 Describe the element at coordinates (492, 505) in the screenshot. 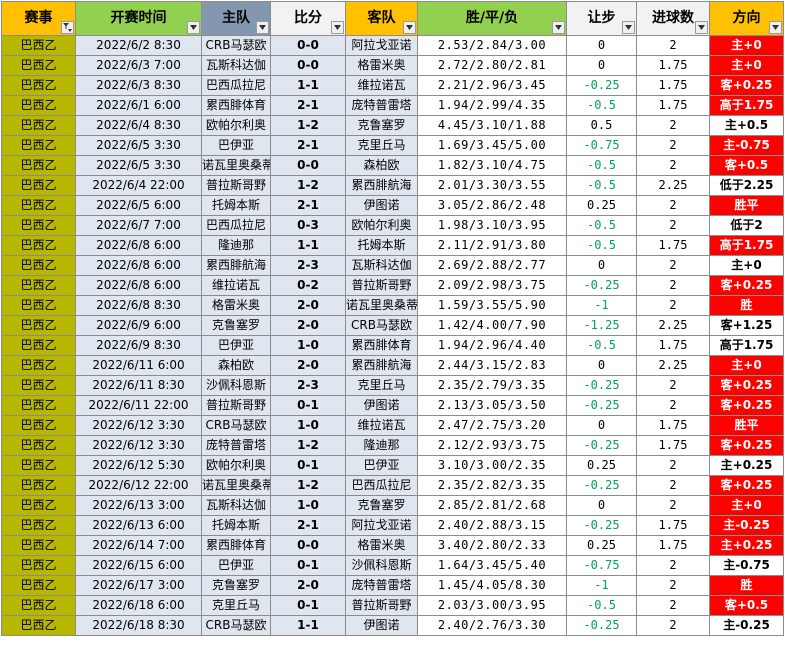

I see `cell-odds: 2.85/2.81/2.68` at that location.